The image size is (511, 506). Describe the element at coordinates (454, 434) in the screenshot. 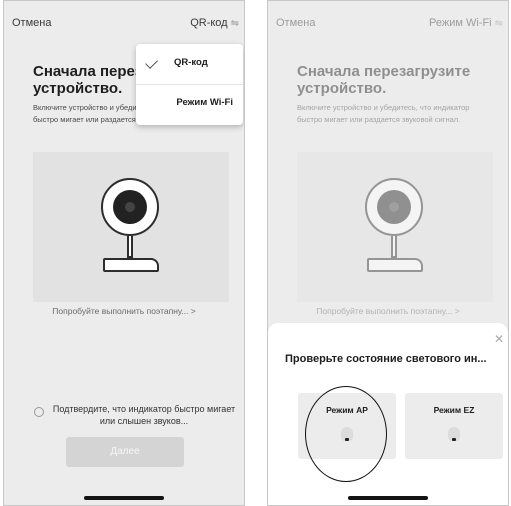

I see `indicator-light-icon` at that location.